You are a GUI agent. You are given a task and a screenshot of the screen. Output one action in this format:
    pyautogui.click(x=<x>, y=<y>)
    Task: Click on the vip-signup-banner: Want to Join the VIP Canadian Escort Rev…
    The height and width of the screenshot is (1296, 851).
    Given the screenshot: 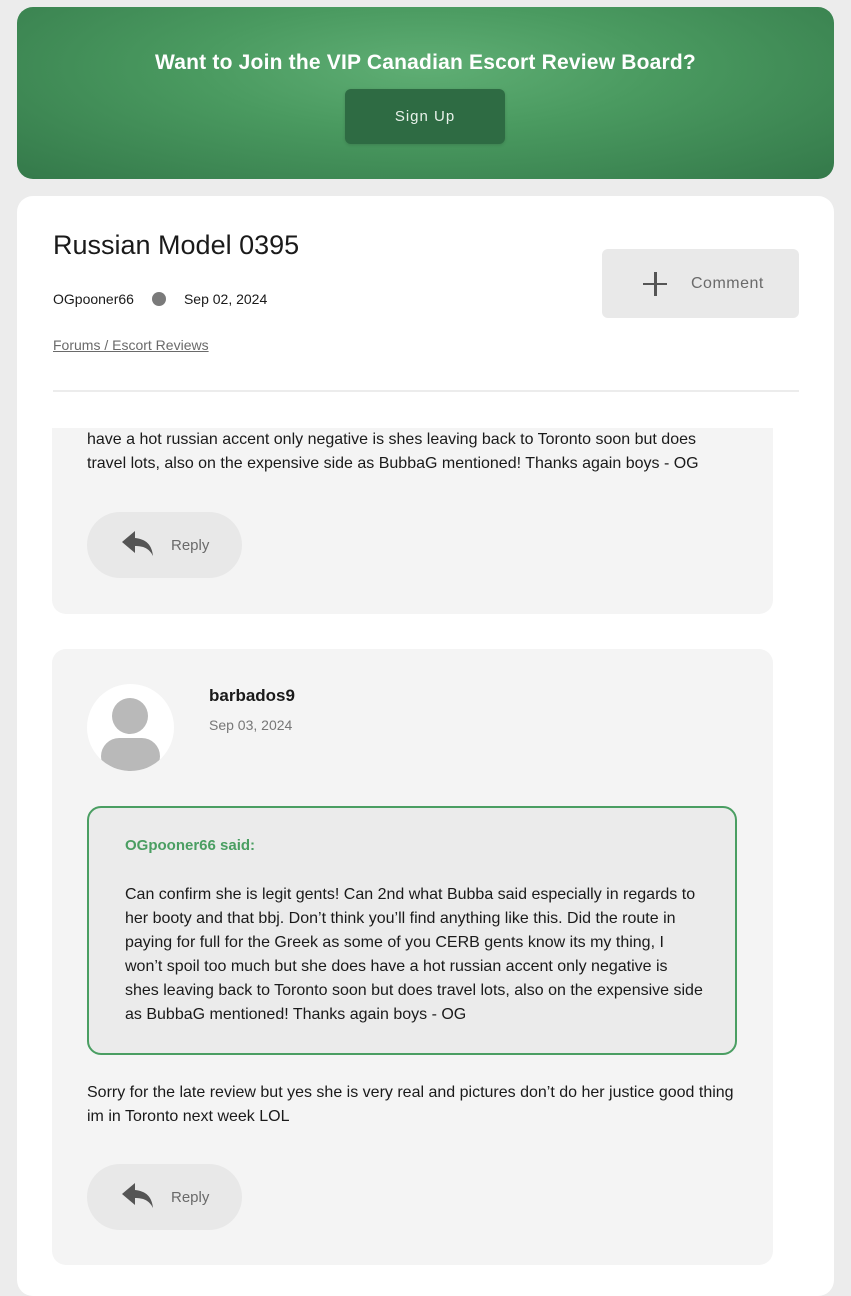 What is the action you would take?
    pyautogui.click(x=425, y=93)
    